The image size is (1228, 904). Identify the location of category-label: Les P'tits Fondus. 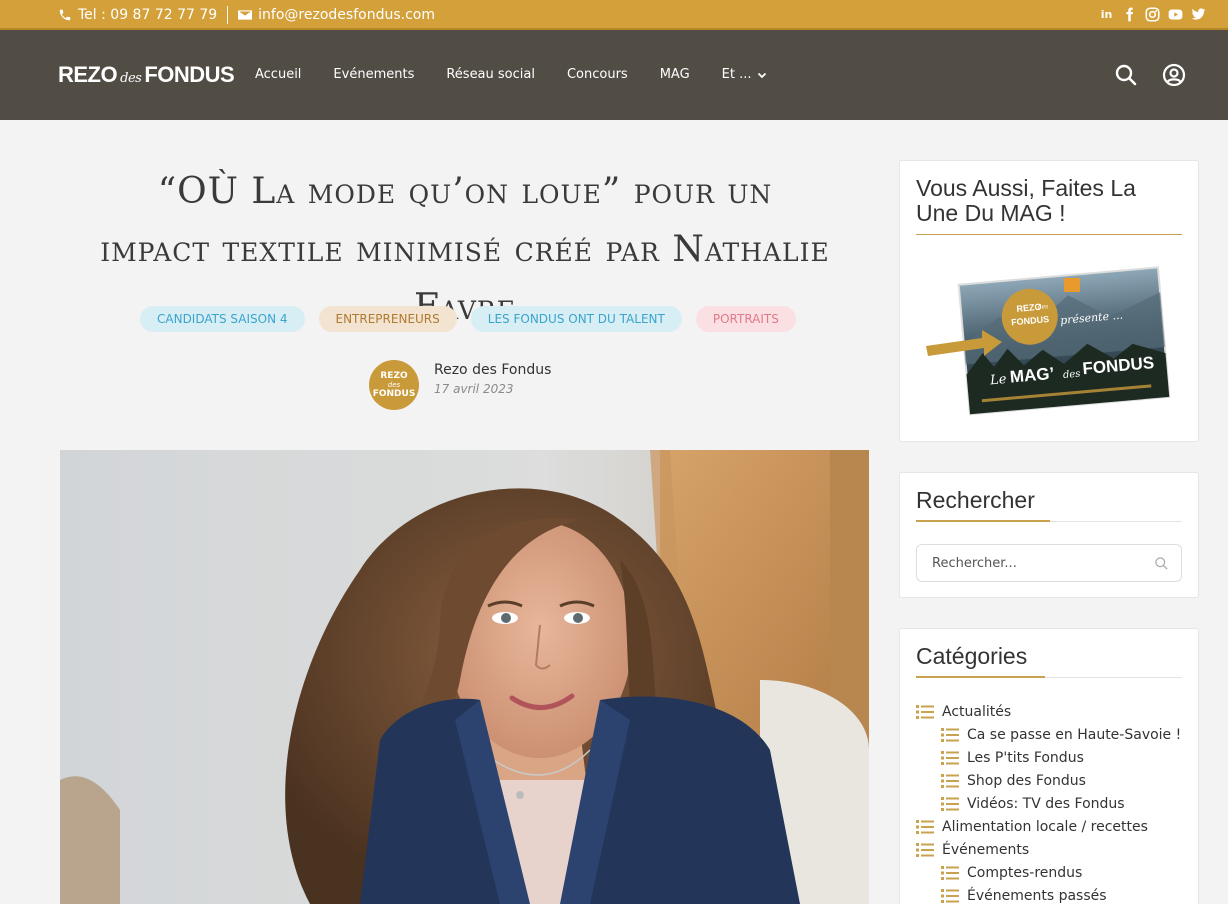
(1025, 757).